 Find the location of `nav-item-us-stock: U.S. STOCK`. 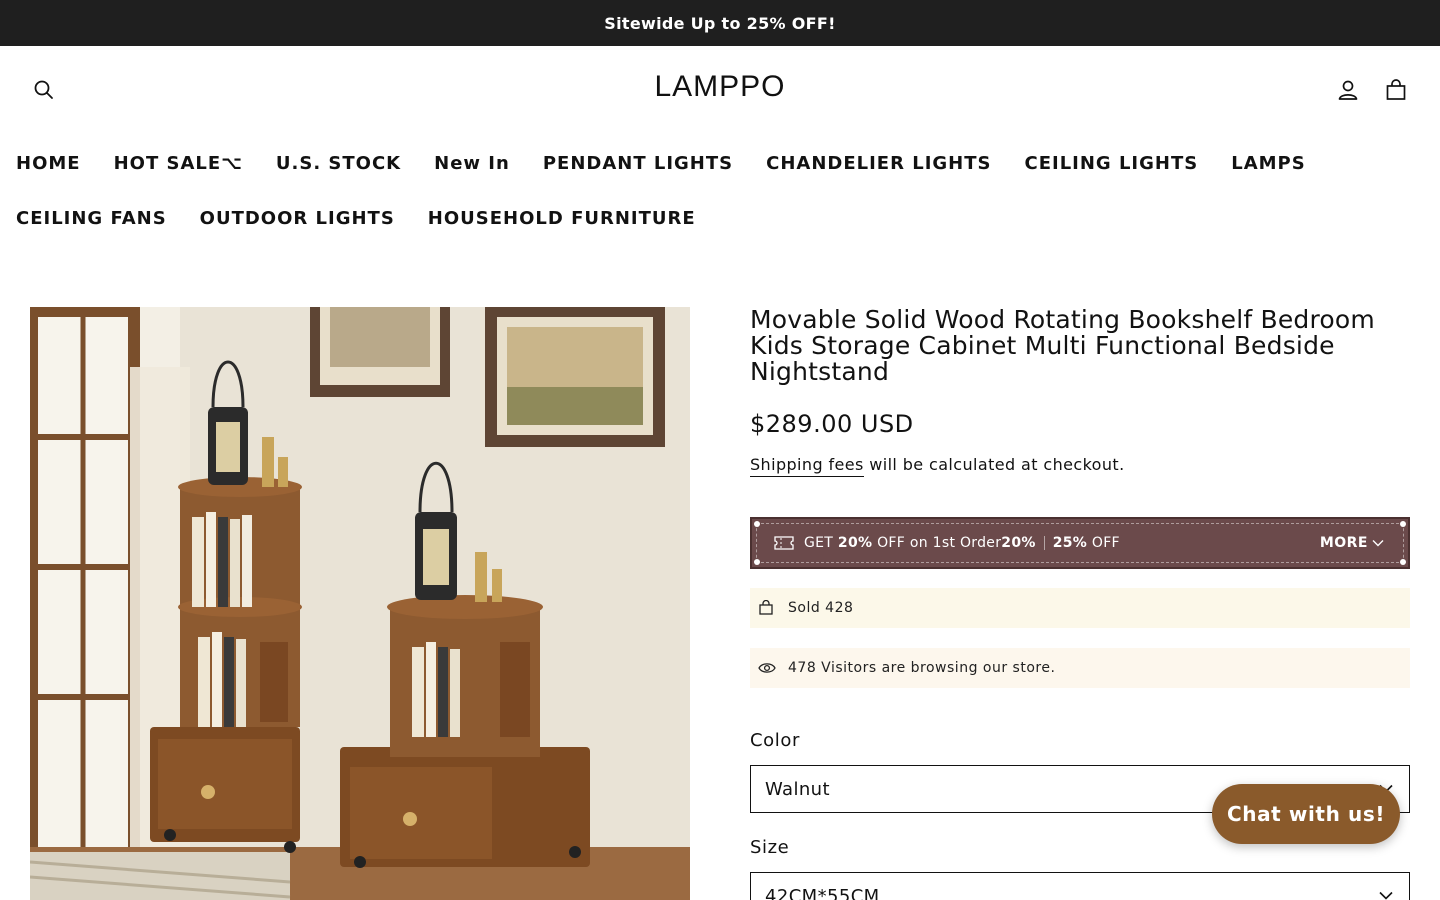

nav-item-us-stock: U.S. STOCK is located at coordinates (338, 163).